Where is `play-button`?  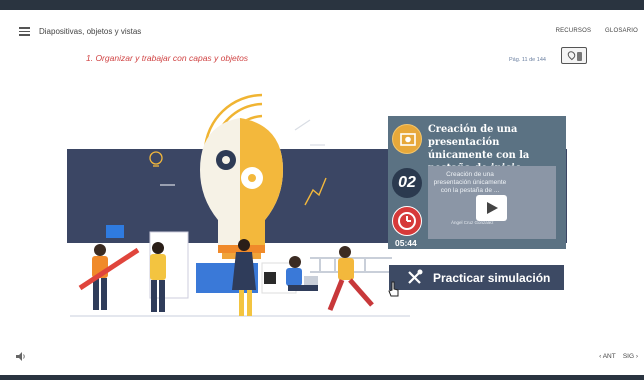
play-button is located at coordinates (491, 208).